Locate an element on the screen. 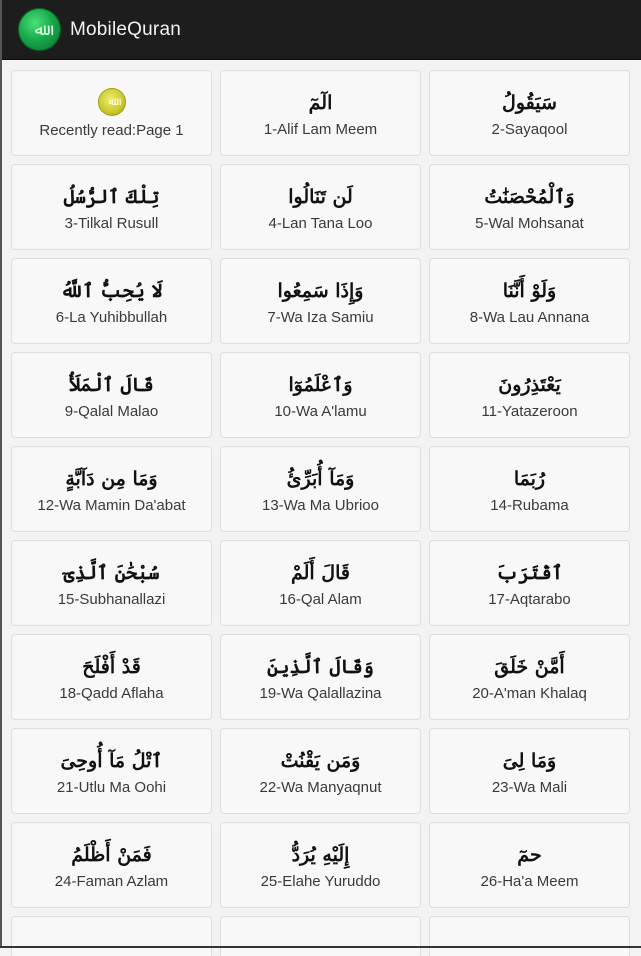 Image resolution: width=641 pixels, height=956 pixels. para-tile: وَإِذَا سَمِعُوا 7-Wa Iza Samiu is located at coordinates (320, 301).